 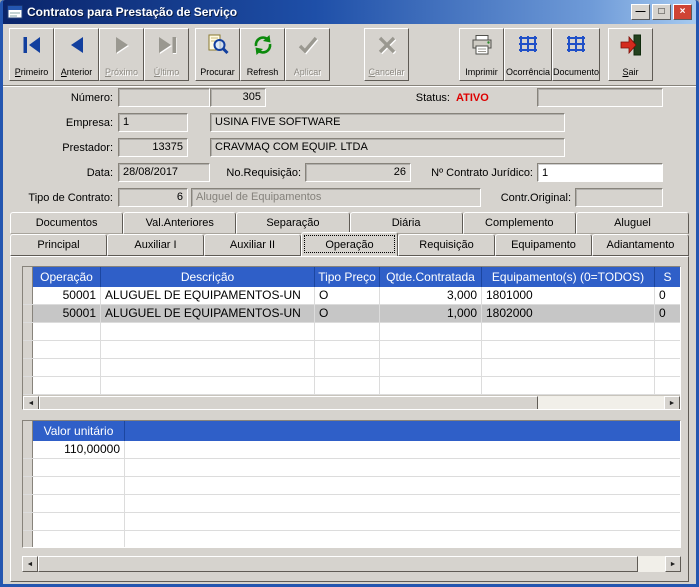 What do you see at coordinates (153, 147) in the screenshot?
I see `prestador-code-field: 13375` at bounding box center [153, 147].